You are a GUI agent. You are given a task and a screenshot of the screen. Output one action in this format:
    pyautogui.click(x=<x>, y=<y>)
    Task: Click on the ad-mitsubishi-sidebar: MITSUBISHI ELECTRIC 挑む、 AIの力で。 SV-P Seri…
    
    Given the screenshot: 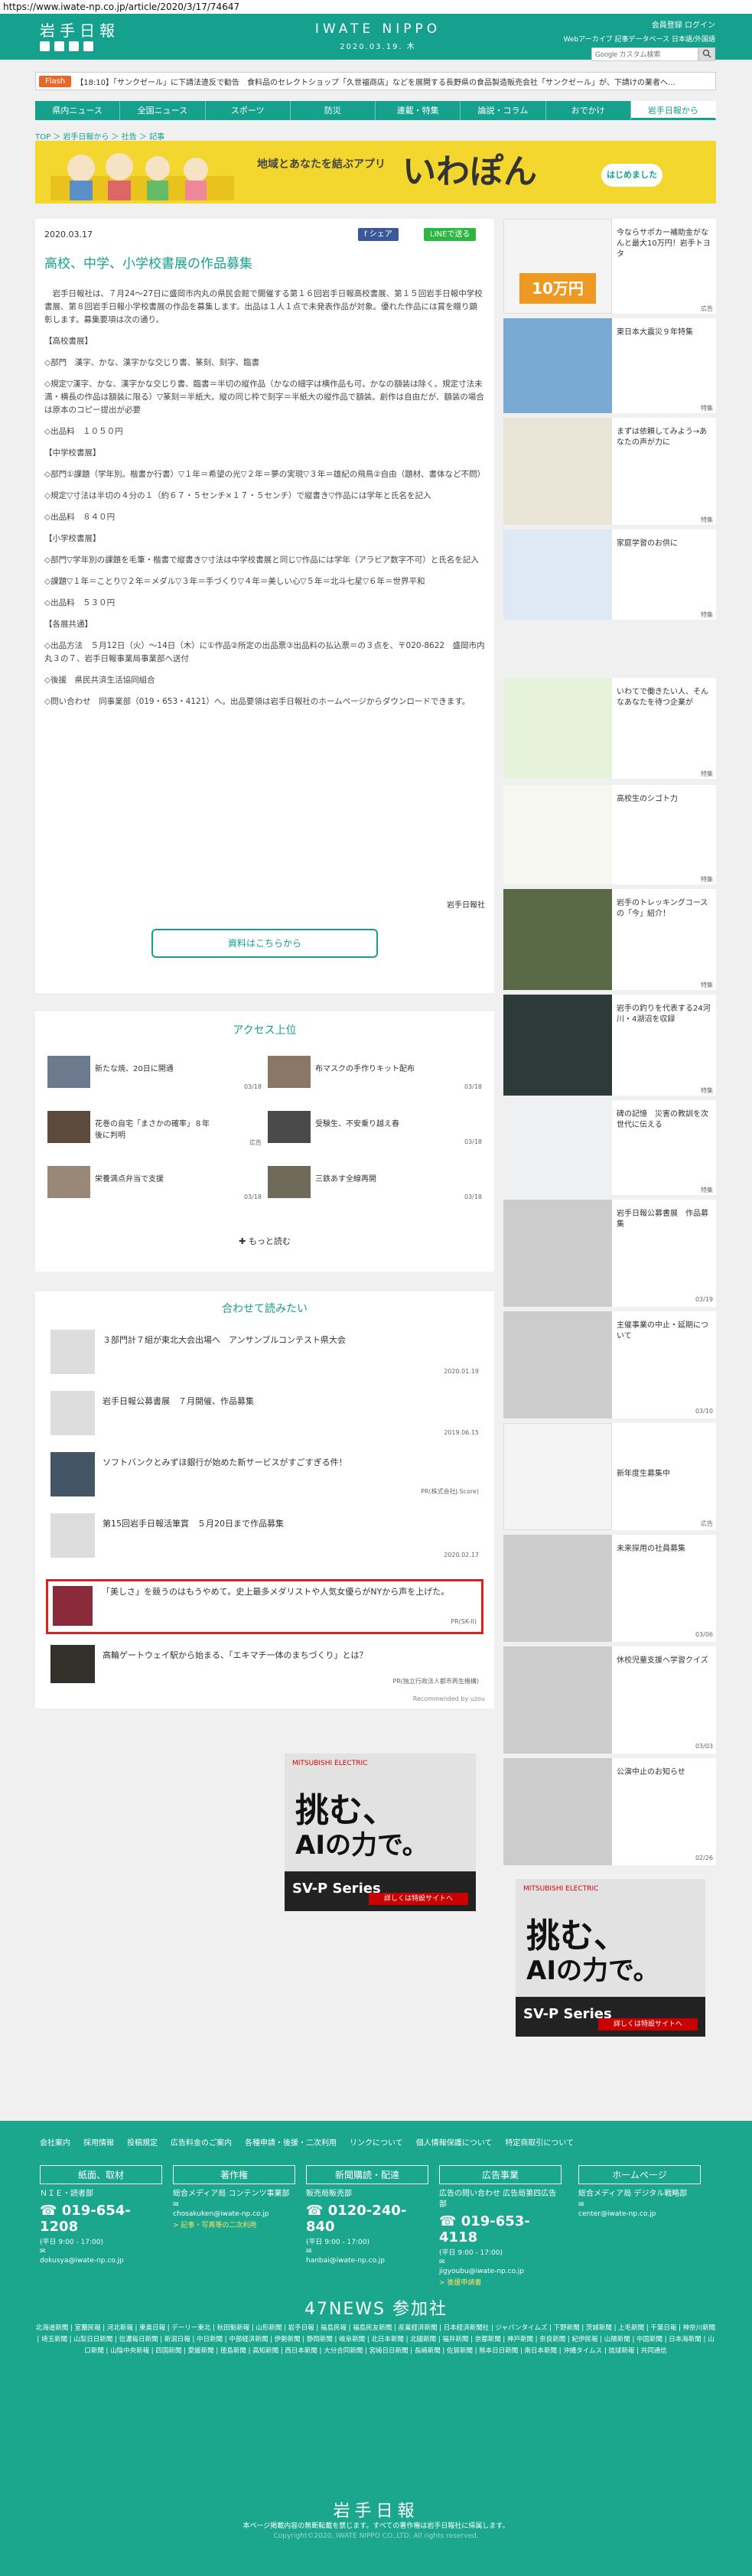 What is the action you would take?
    pyautogui.click(x=611, y=1958)
    